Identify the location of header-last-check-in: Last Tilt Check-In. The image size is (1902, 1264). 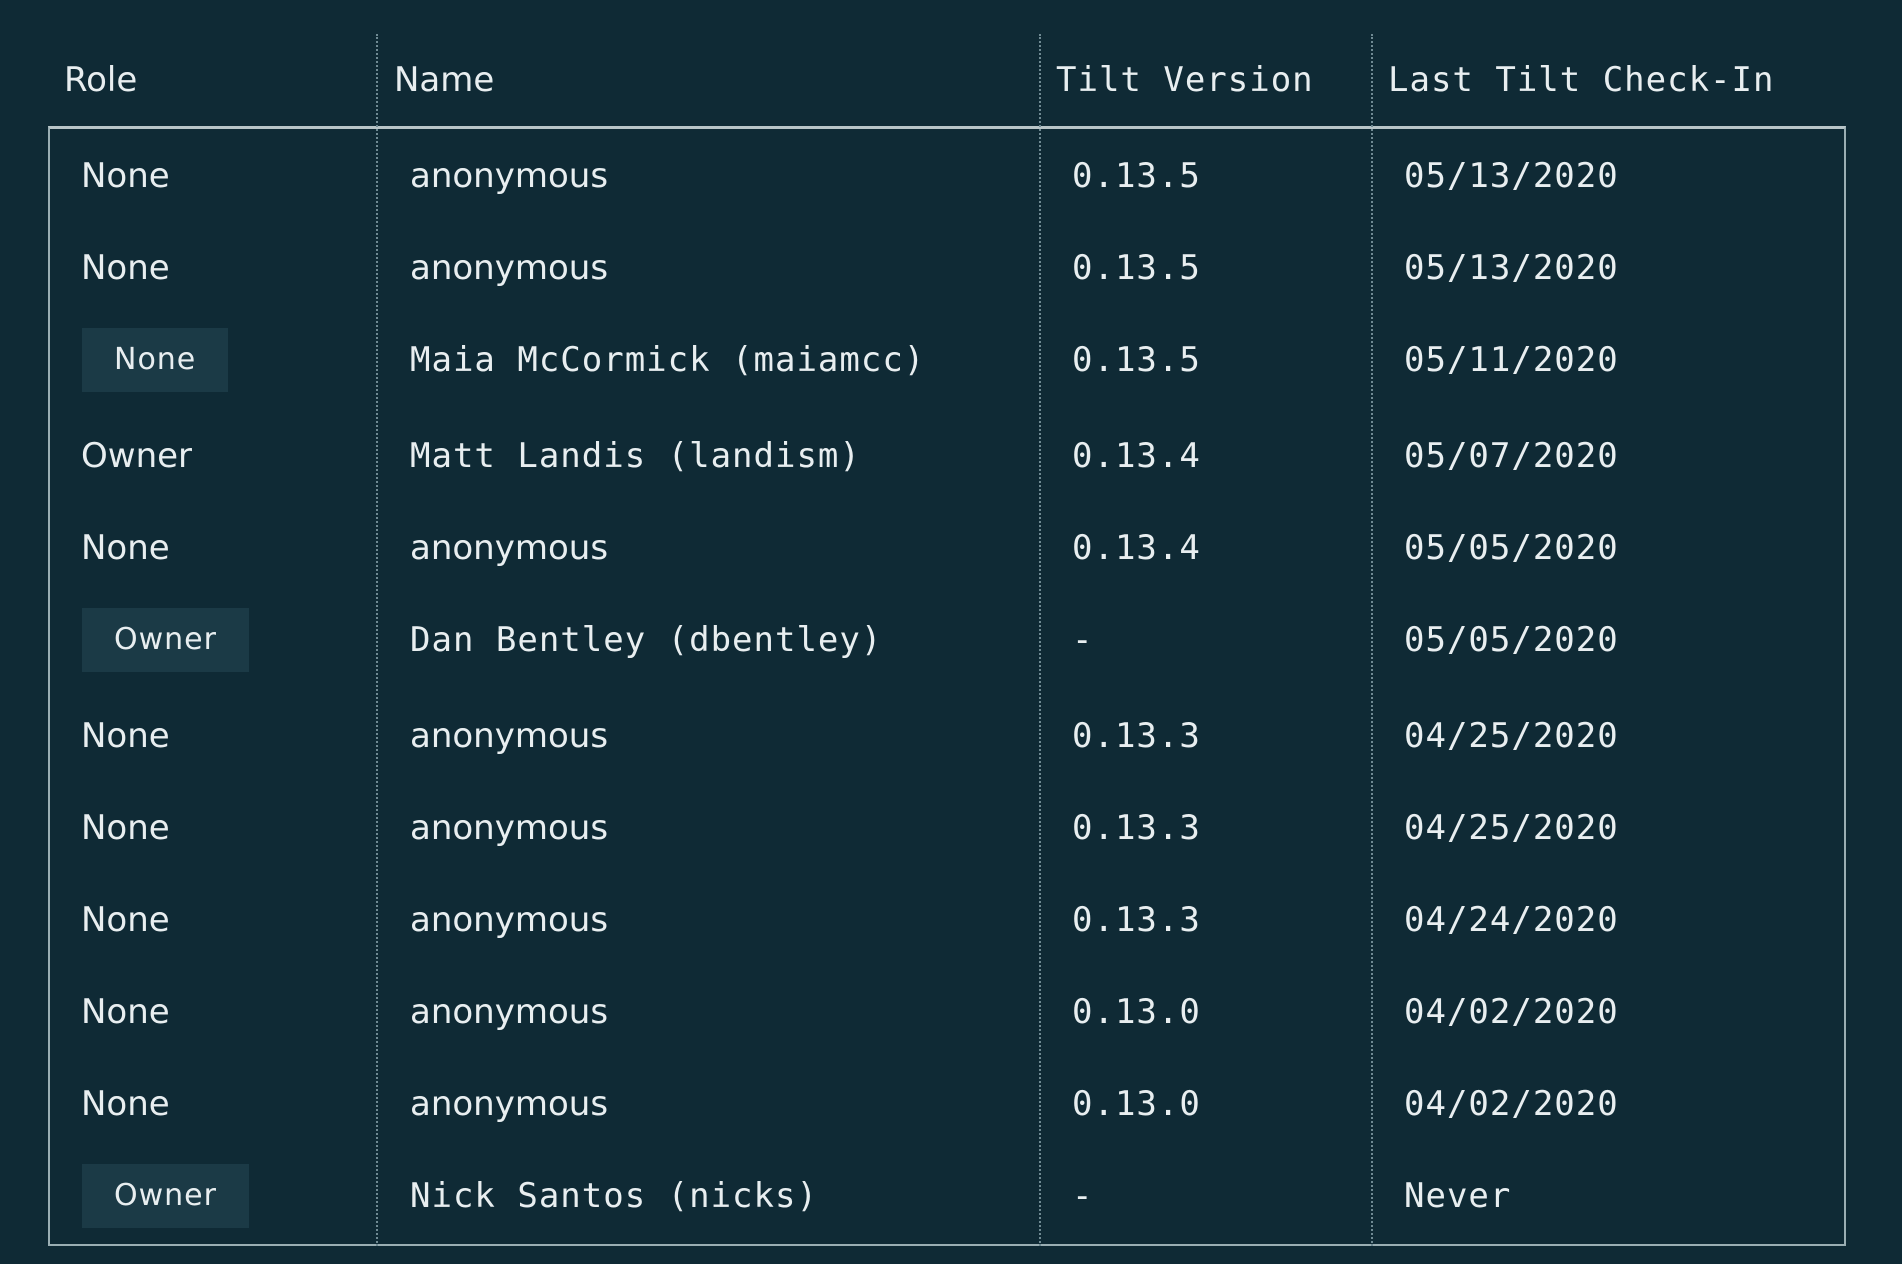
(1581, 80).